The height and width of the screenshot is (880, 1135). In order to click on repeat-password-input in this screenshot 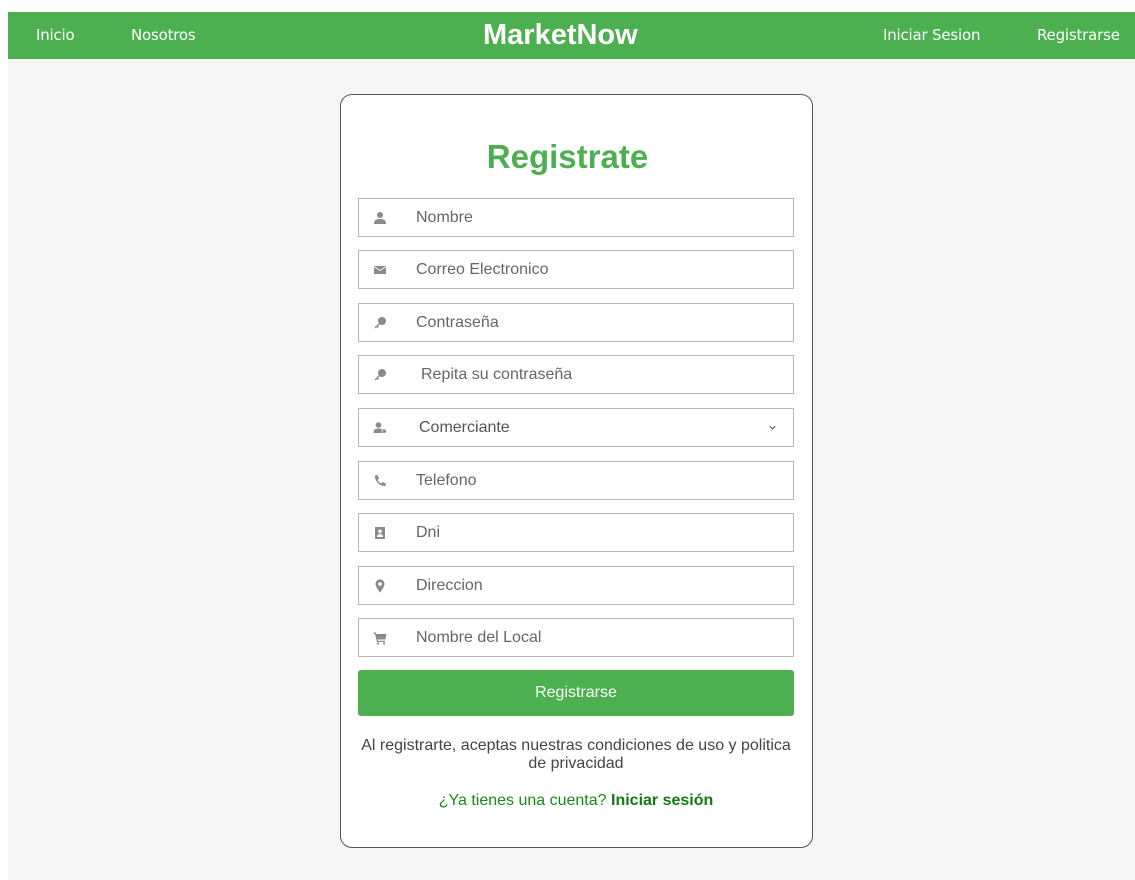, I will do `click(601, 374)`.